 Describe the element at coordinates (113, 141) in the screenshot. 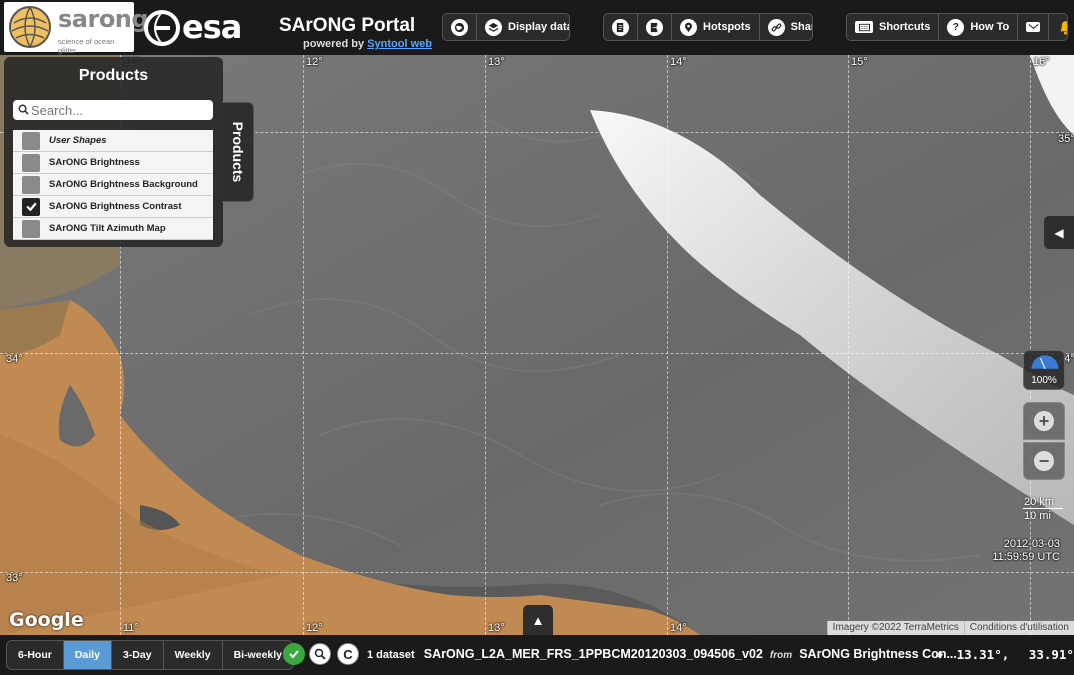

I see `product-item-user-shapes: User Shapes` at that location.